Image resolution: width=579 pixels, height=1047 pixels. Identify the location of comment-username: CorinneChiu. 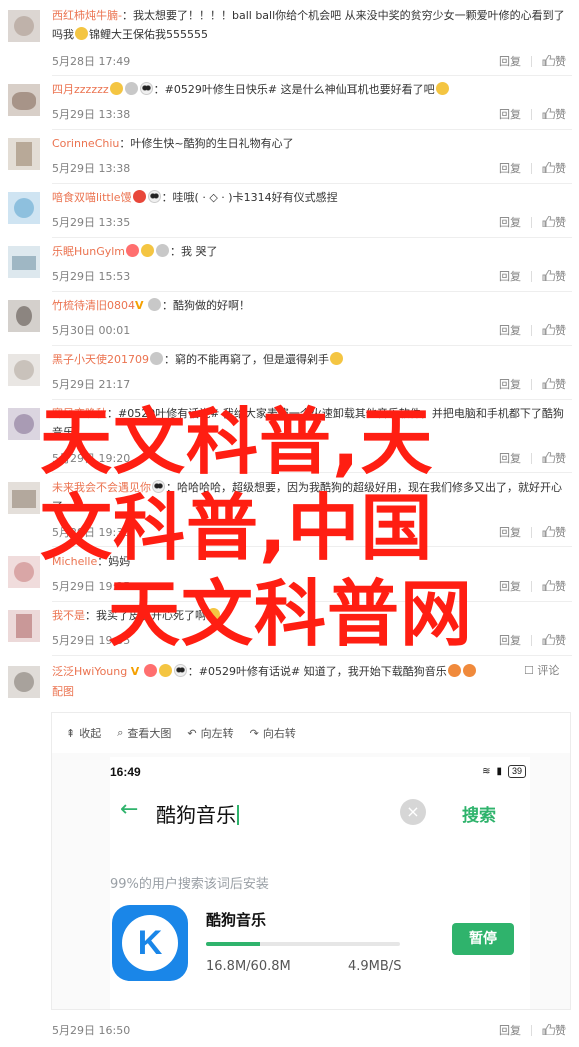
(85, 143).